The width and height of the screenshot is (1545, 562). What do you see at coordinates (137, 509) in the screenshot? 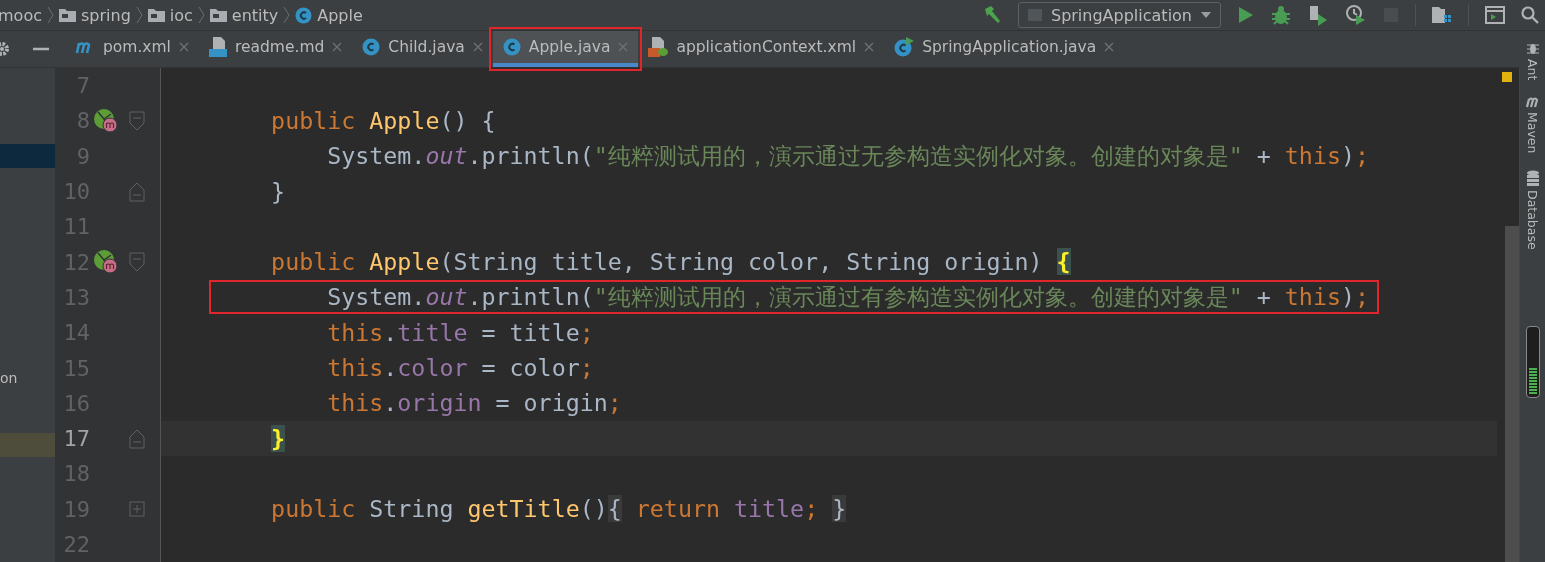
I see `expand-icon` at bounding box center [137, 509].